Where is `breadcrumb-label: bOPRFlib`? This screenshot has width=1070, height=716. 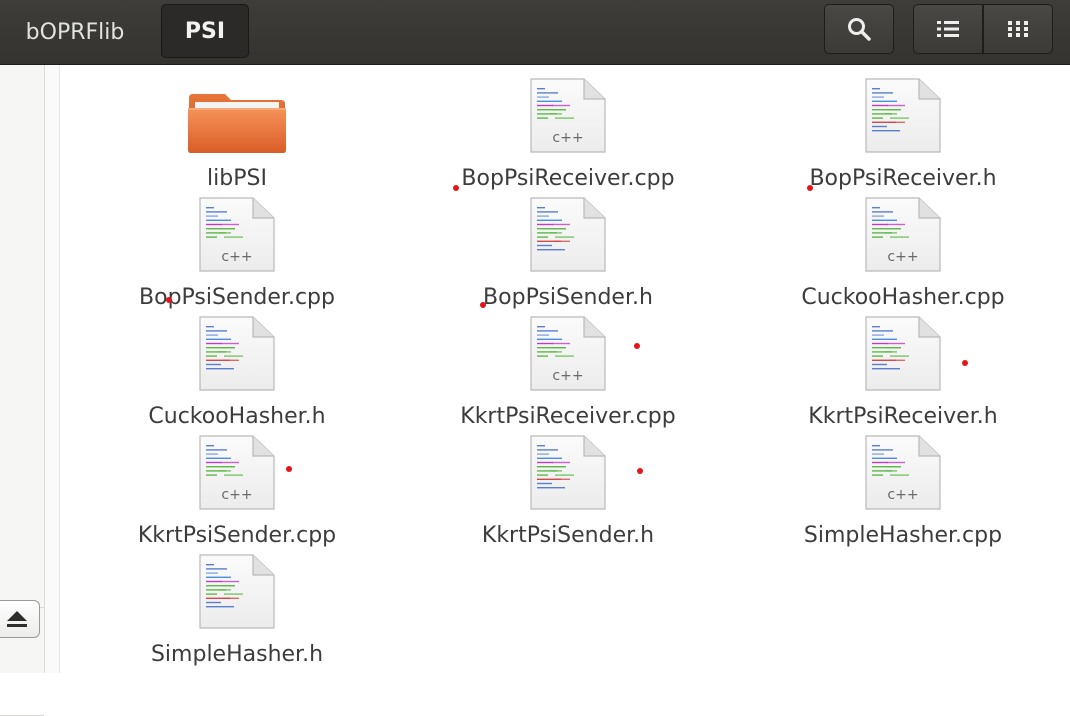
breadcrumb-label: bOPRFlib is located at coordinates (75, 32).